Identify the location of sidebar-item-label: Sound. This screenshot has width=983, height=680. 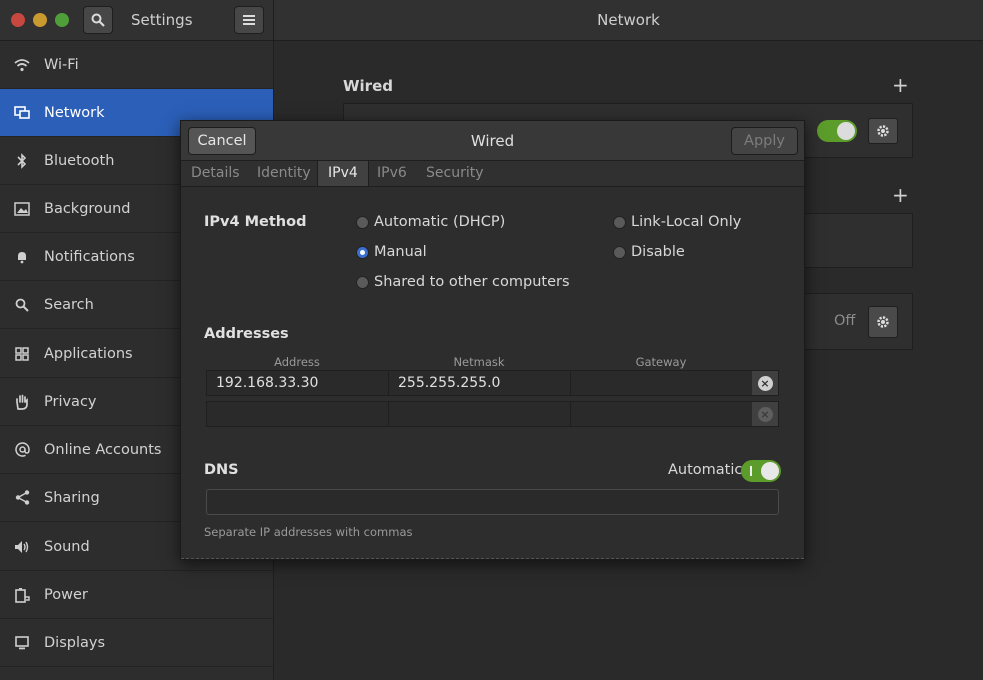
(67, 546).